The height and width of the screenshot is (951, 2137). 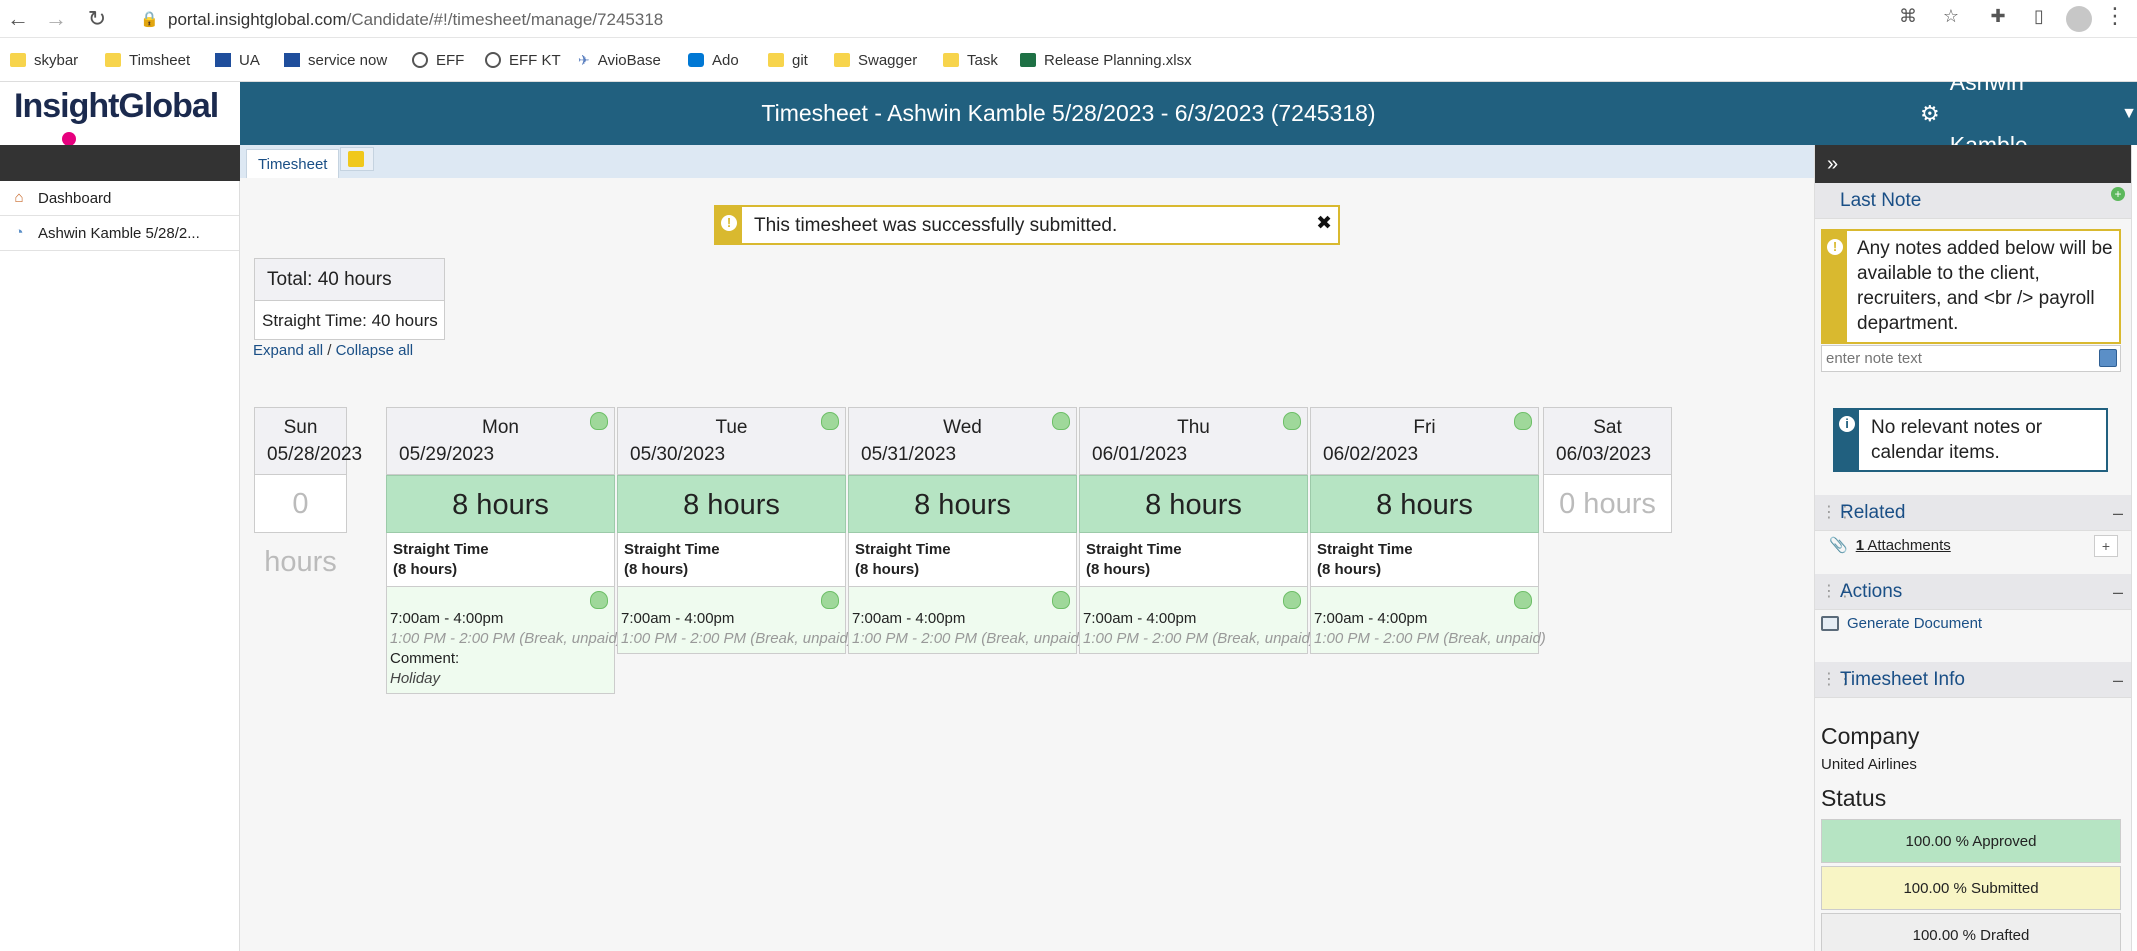 I want to click on scrollbar, so click(x=2134, y=548).